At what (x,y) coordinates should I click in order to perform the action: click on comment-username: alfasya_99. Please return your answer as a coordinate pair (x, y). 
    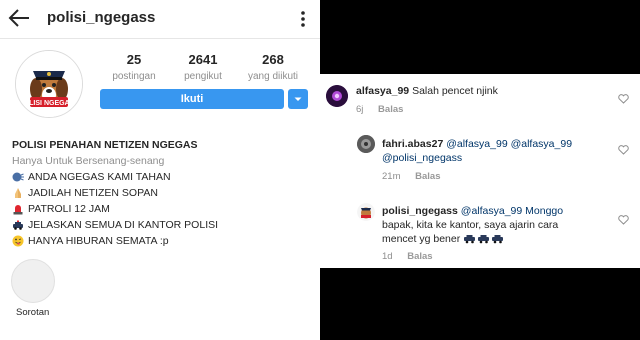
    Looking at the image, I should click on (382, 91).